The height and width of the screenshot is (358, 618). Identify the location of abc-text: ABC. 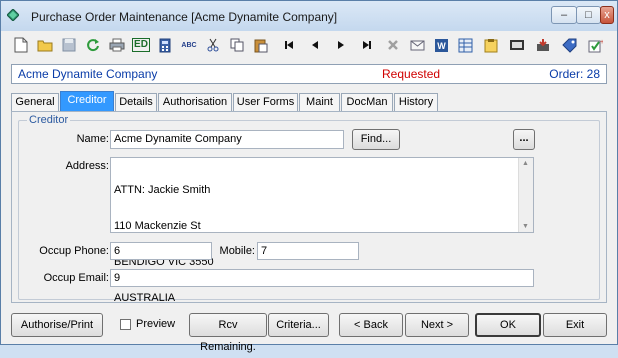
(189, 45).